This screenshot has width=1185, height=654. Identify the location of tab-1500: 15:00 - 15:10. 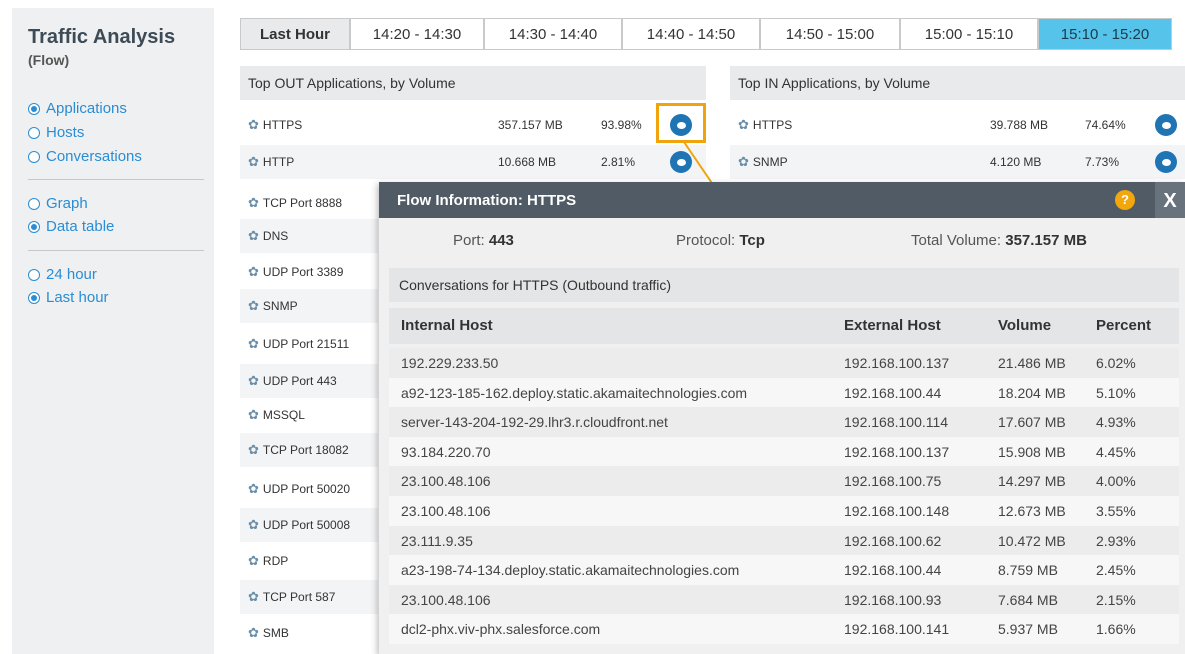
(969, 34).